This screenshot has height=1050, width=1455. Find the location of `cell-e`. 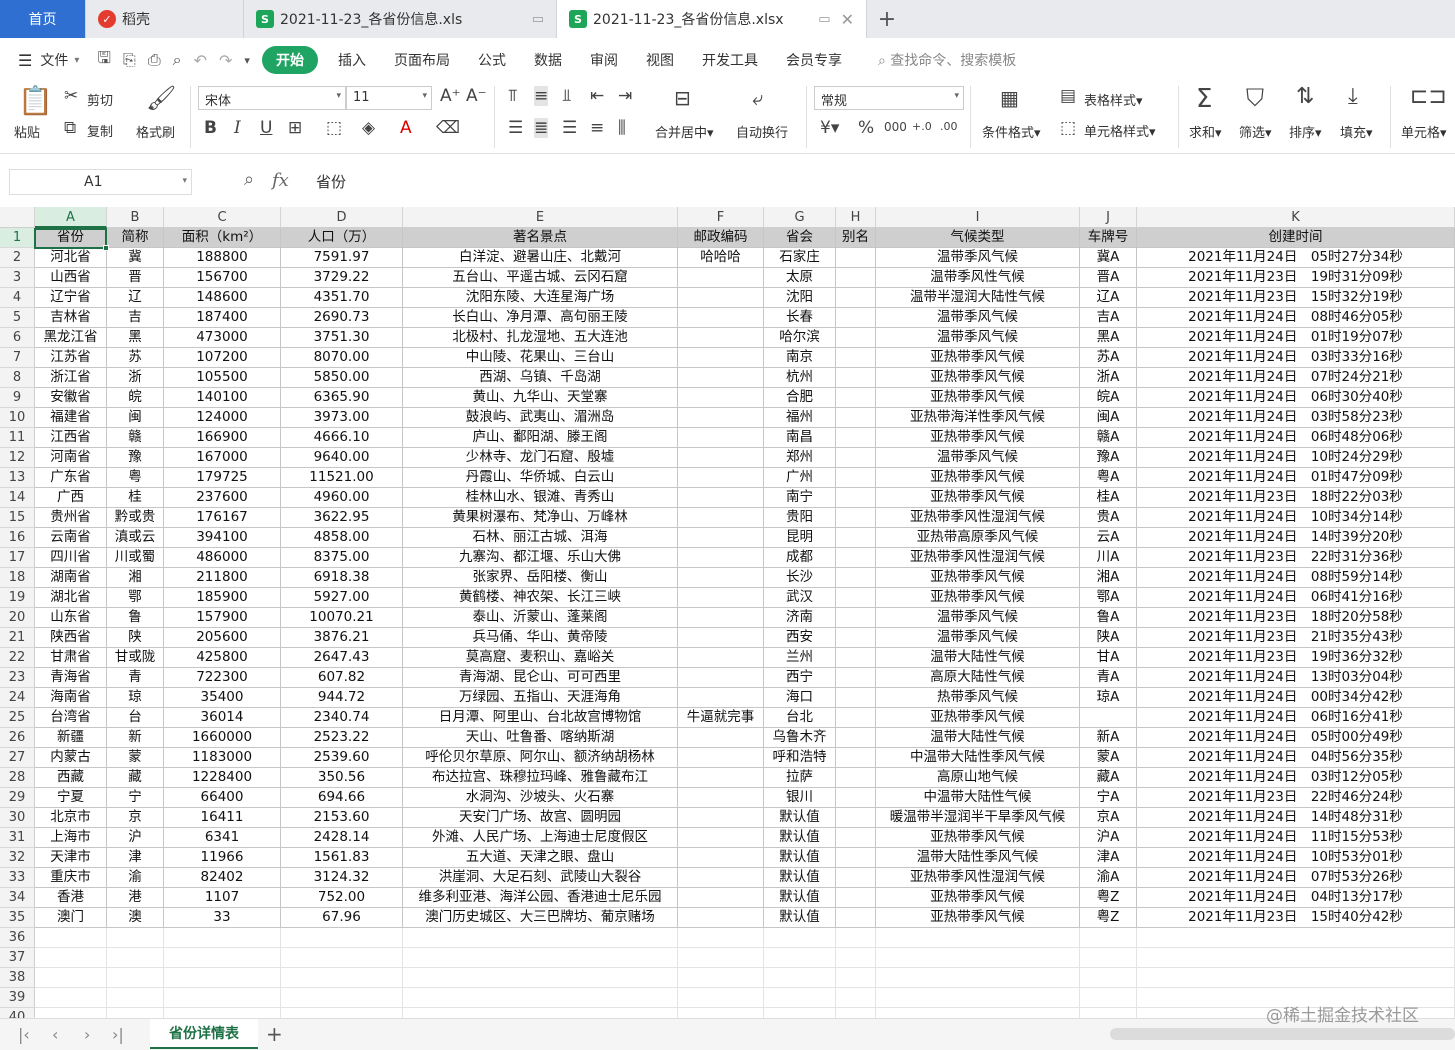

cell-e is located at coordinates (540, 998).